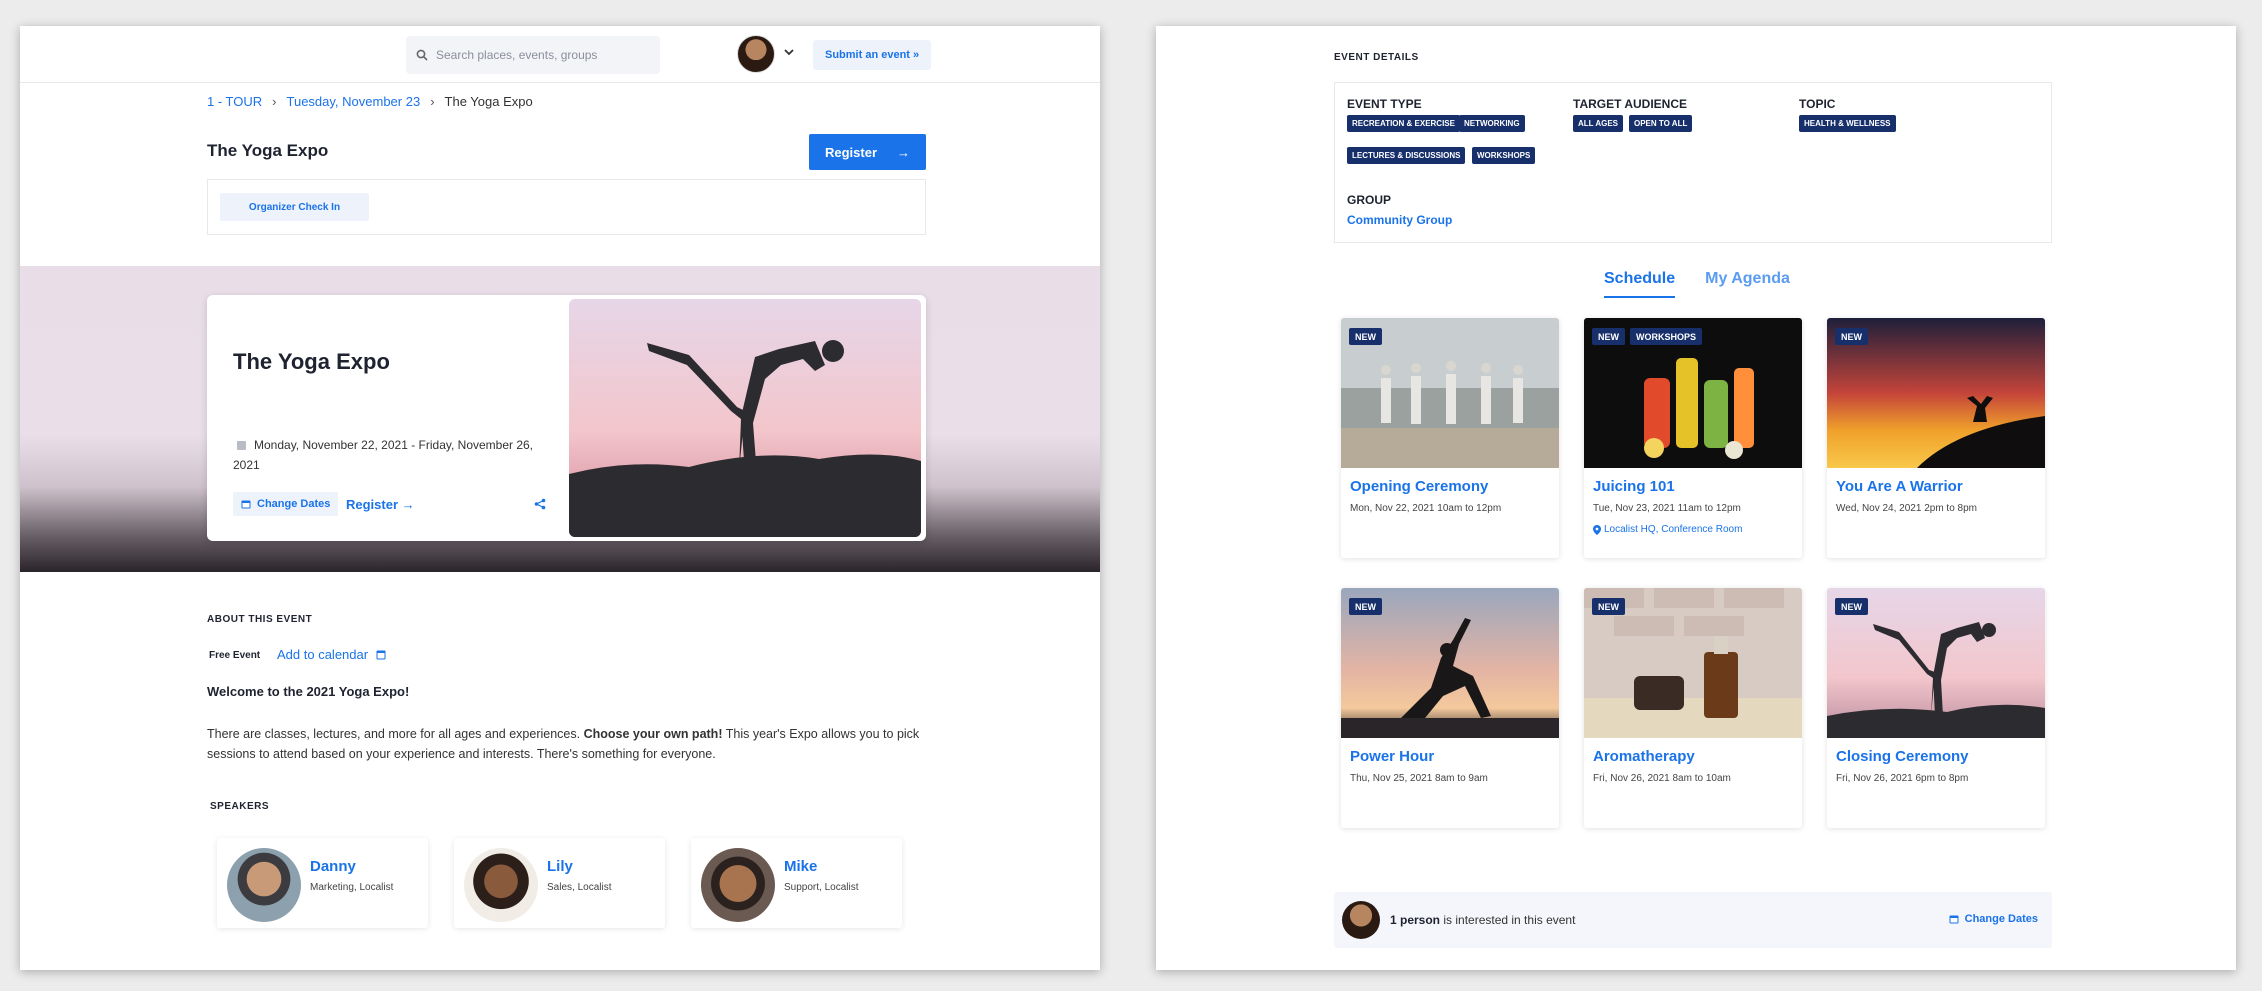  What do you see at coordinates (1419, 486) in the screenshot?
I see `session-title: Opening Ceremony` at bounding box center [1419, 486].